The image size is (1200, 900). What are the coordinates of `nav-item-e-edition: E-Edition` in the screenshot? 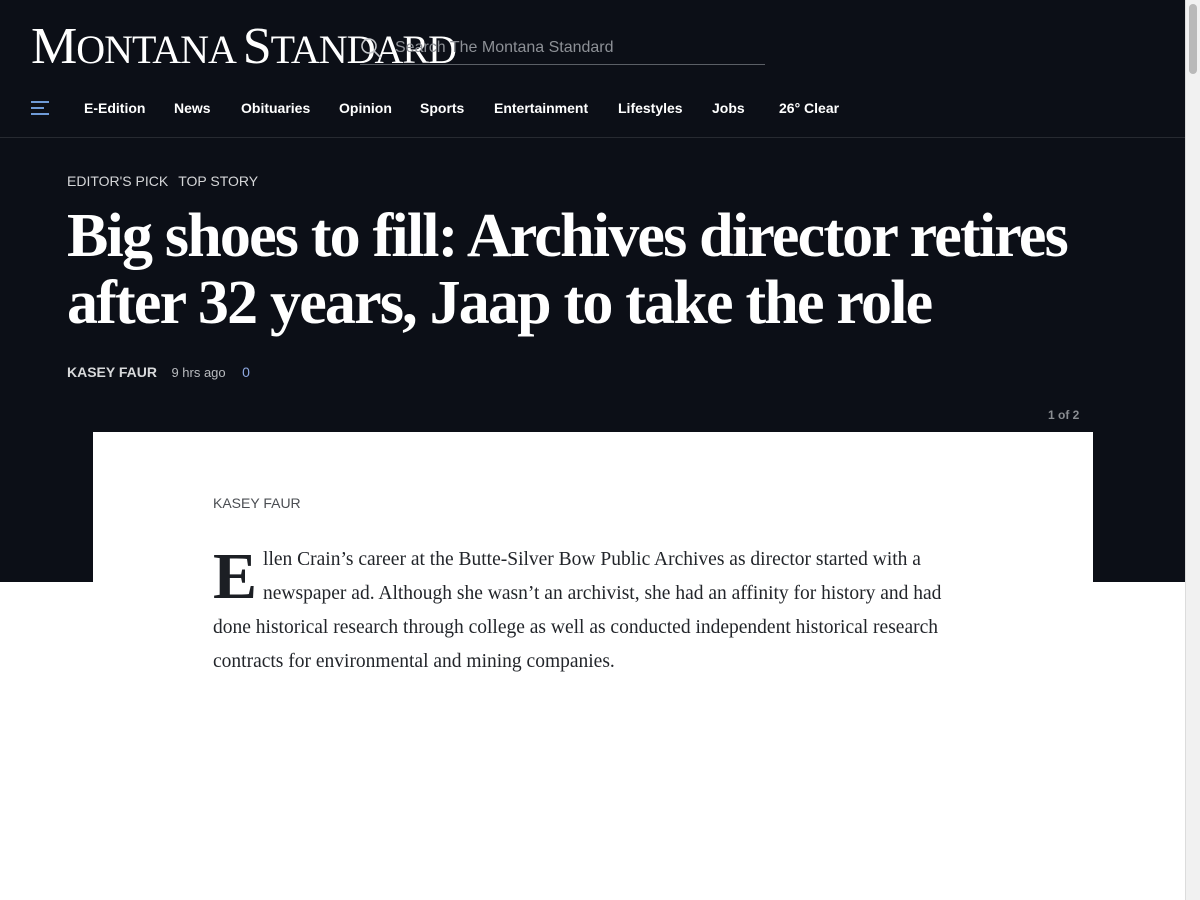 It's located at (114, 108).